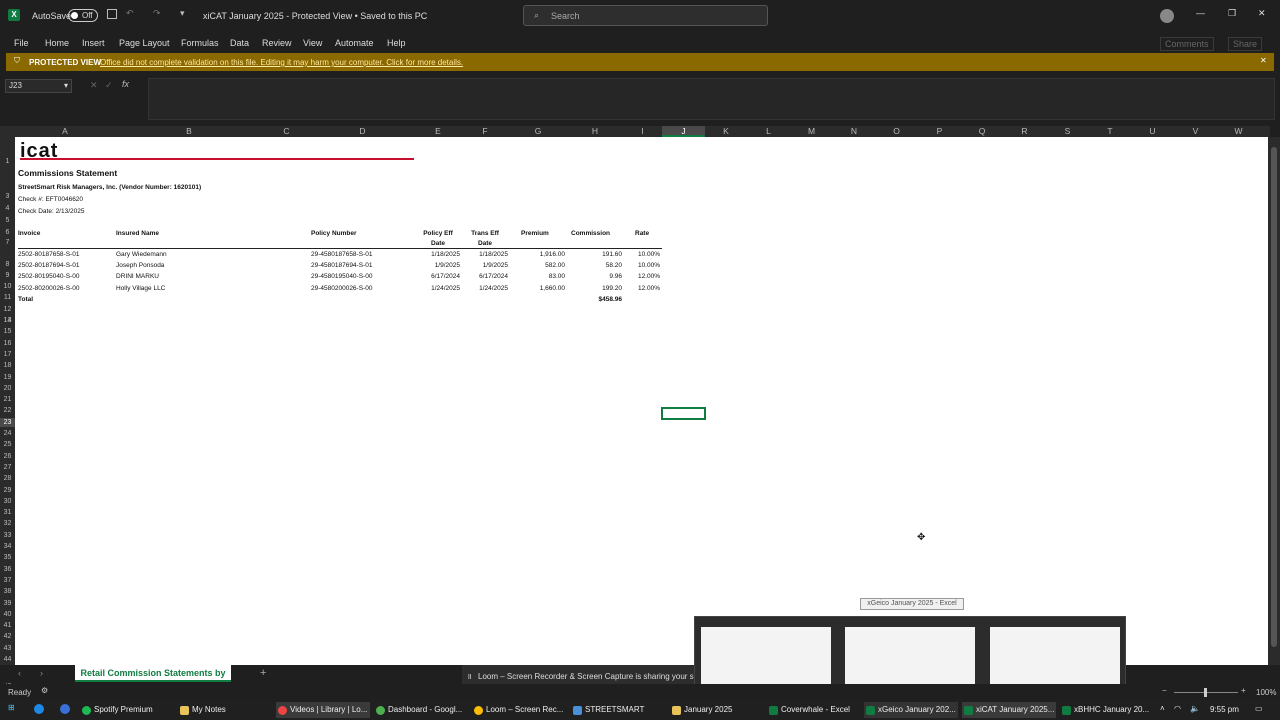 This screenshot has height=720, width=1280. What do you see at coordinates (362, 131) in the screenshot?
I see `column-header: D` at bounding box center [362, 131].